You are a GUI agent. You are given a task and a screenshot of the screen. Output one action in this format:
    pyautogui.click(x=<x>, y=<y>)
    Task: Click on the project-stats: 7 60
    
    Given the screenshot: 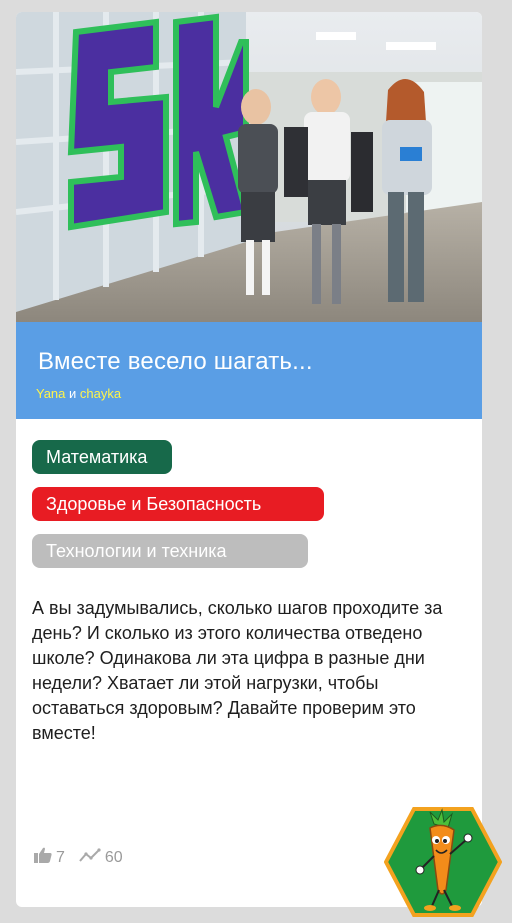 What is the action you would take?
    pyautogui.click(x=85, y=857)
    